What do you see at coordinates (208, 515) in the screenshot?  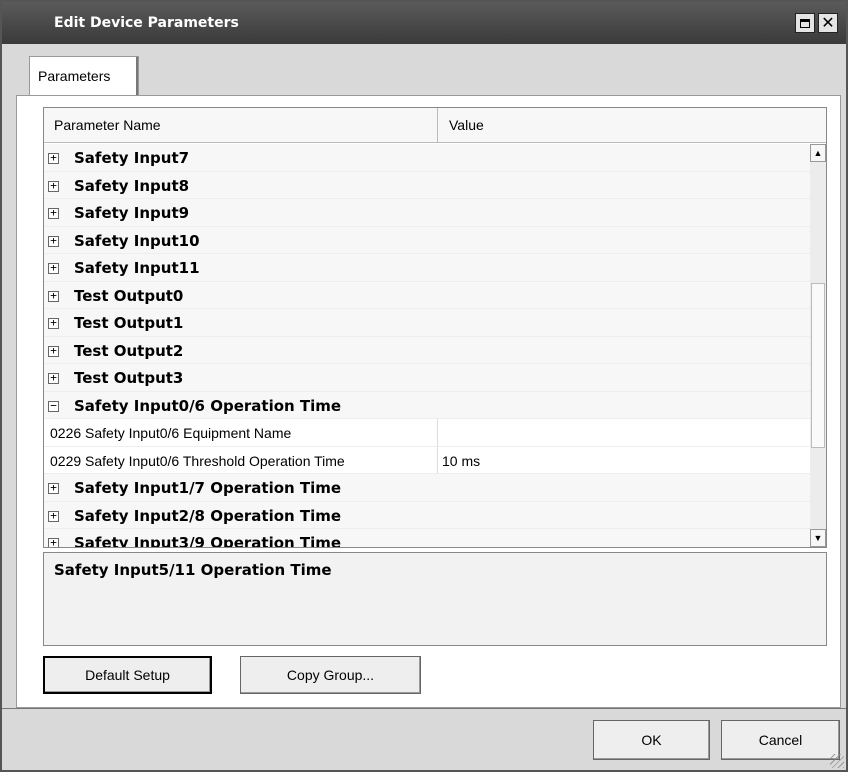 I see `parameter-group-label: Safety Input2/8 Operation Time` at bounding box center [208, 515].